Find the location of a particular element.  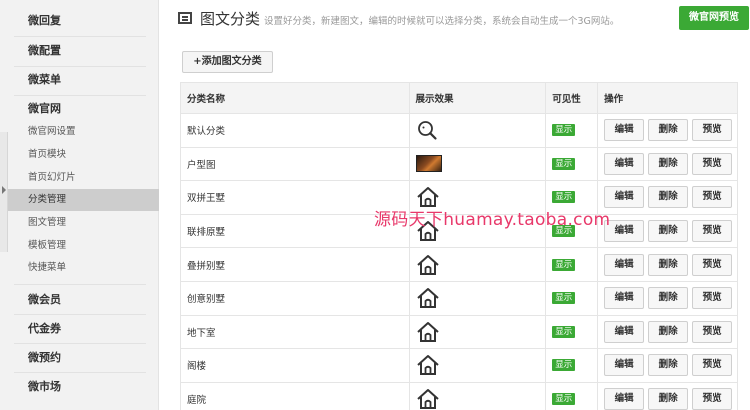

sidebar-subitem-quick-menu: 快捷菜单 is located at coordinates (47, 268).